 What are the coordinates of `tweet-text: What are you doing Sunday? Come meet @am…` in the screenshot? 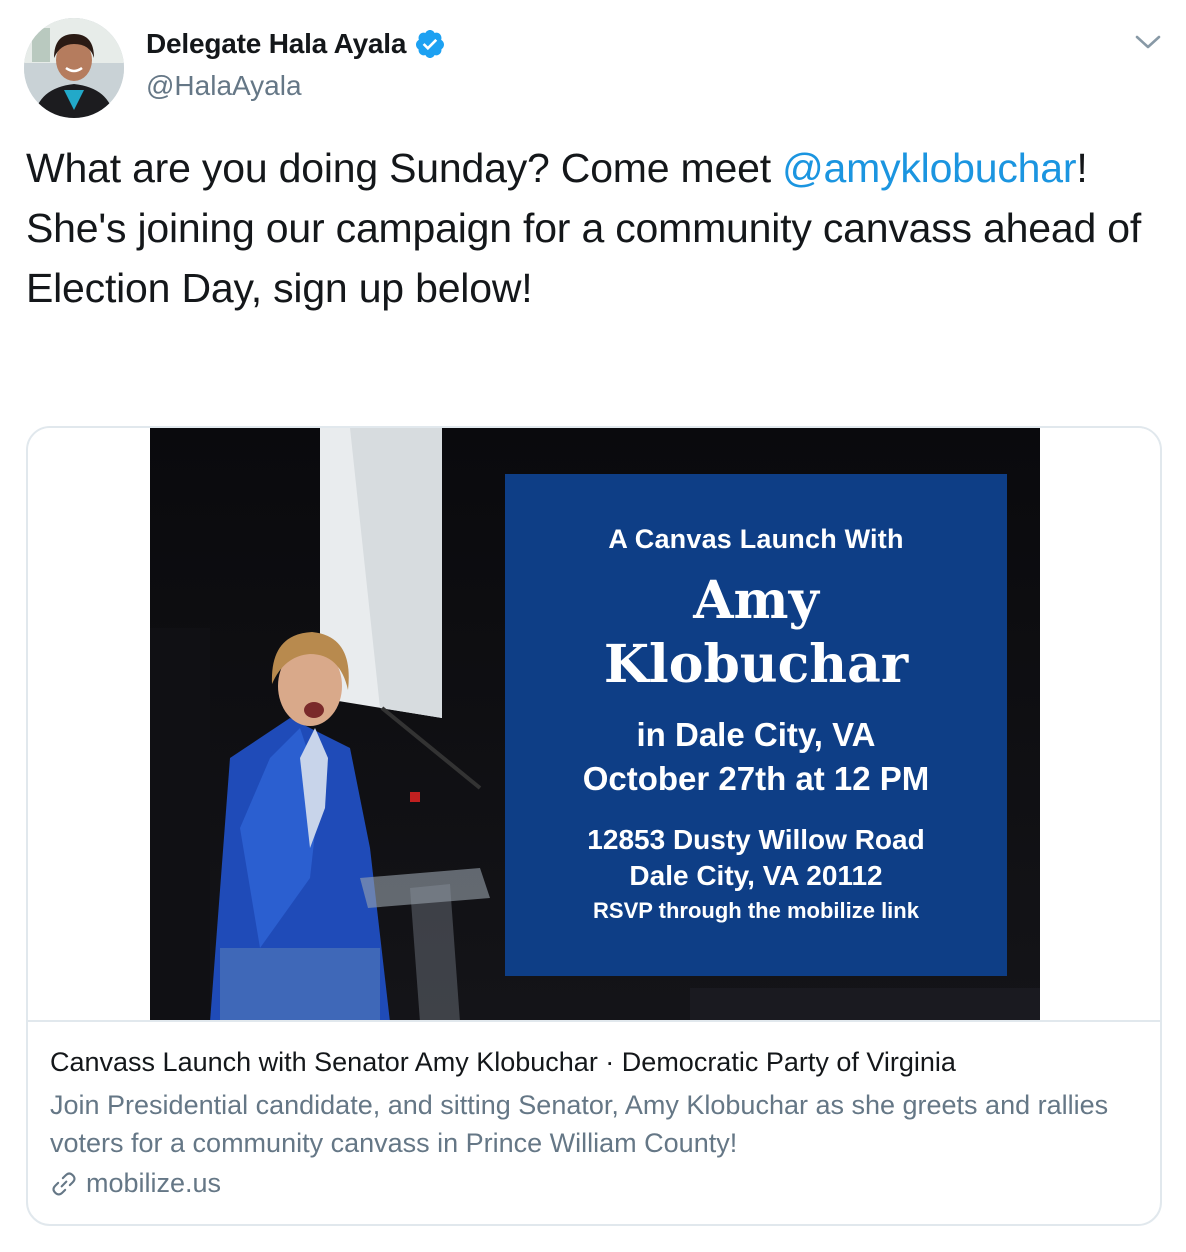 It's located at (586, 228).